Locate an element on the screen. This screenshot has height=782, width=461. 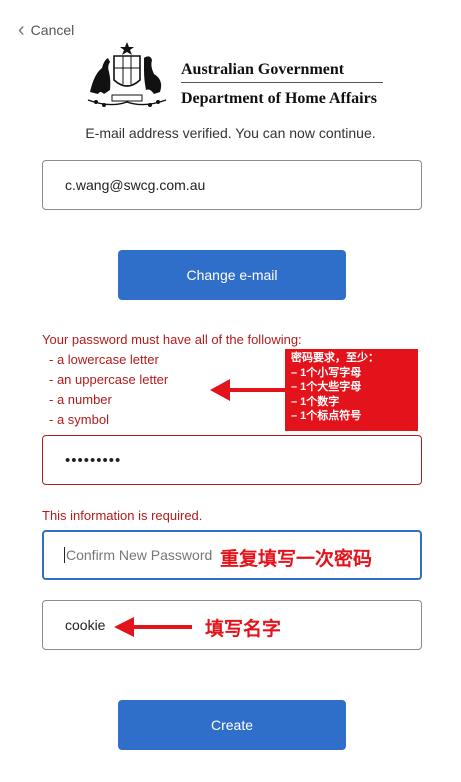
requirement-uppercase: - an uppercase letter is located at coordinates (109, 379).